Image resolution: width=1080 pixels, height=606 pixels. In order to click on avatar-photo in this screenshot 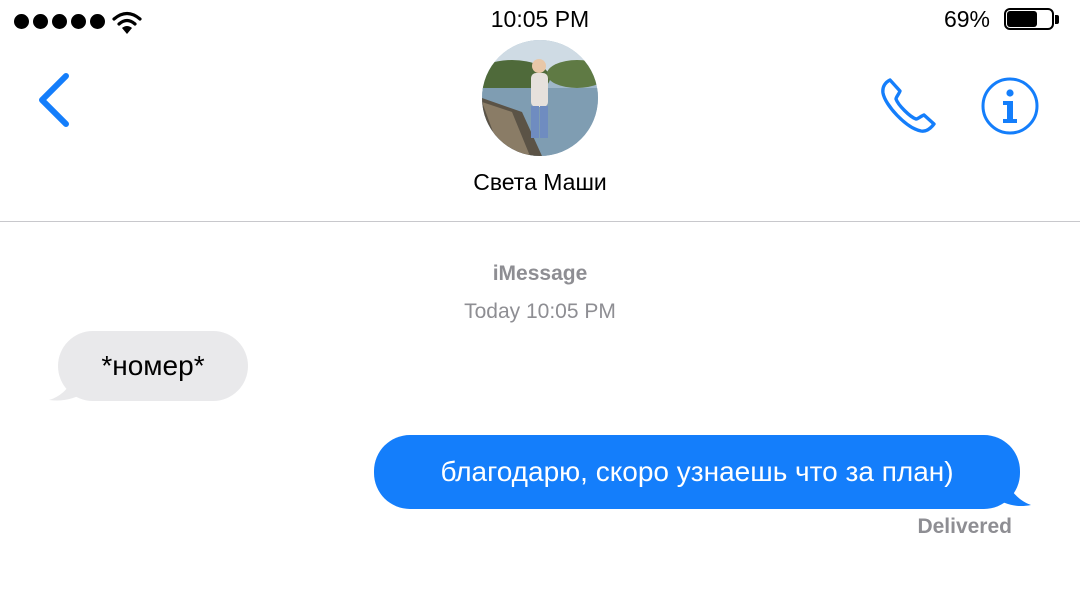, I will do `click(540, 98)`.